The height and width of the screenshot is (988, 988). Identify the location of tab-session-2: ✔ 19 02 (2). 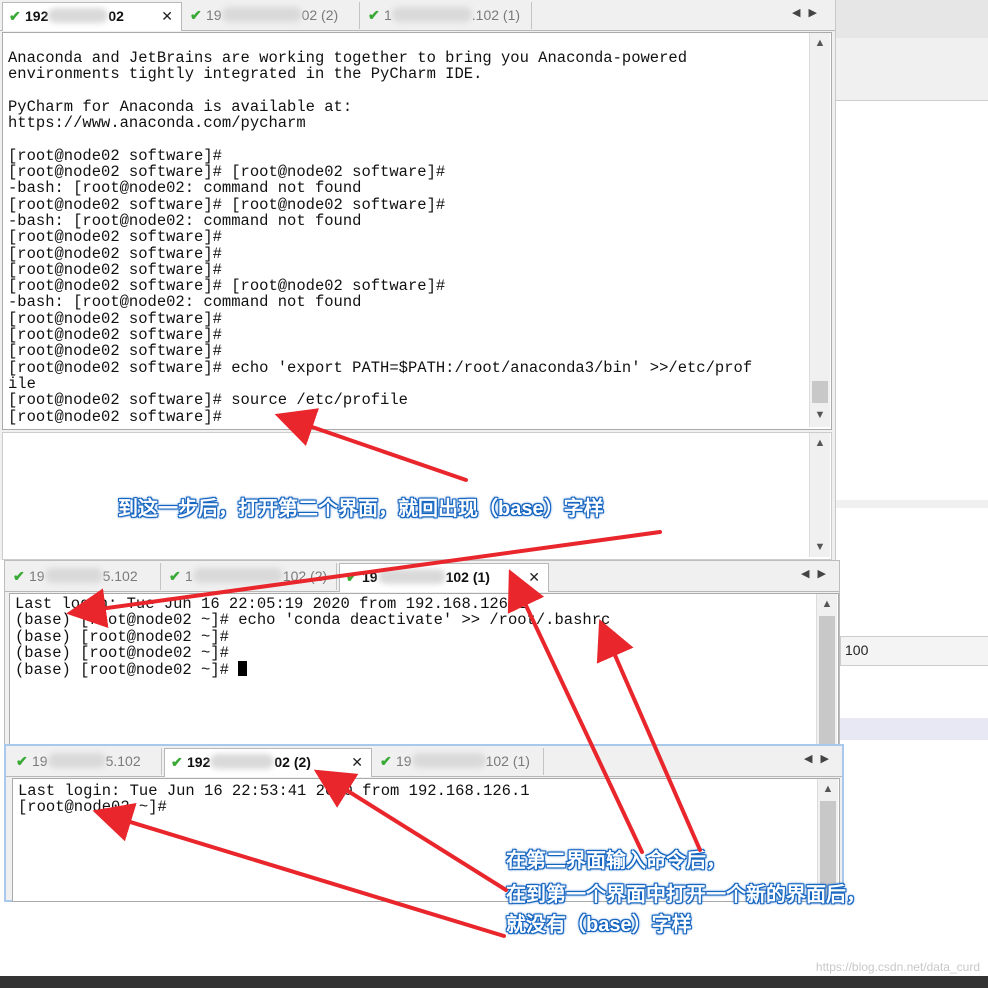
(272, 15).